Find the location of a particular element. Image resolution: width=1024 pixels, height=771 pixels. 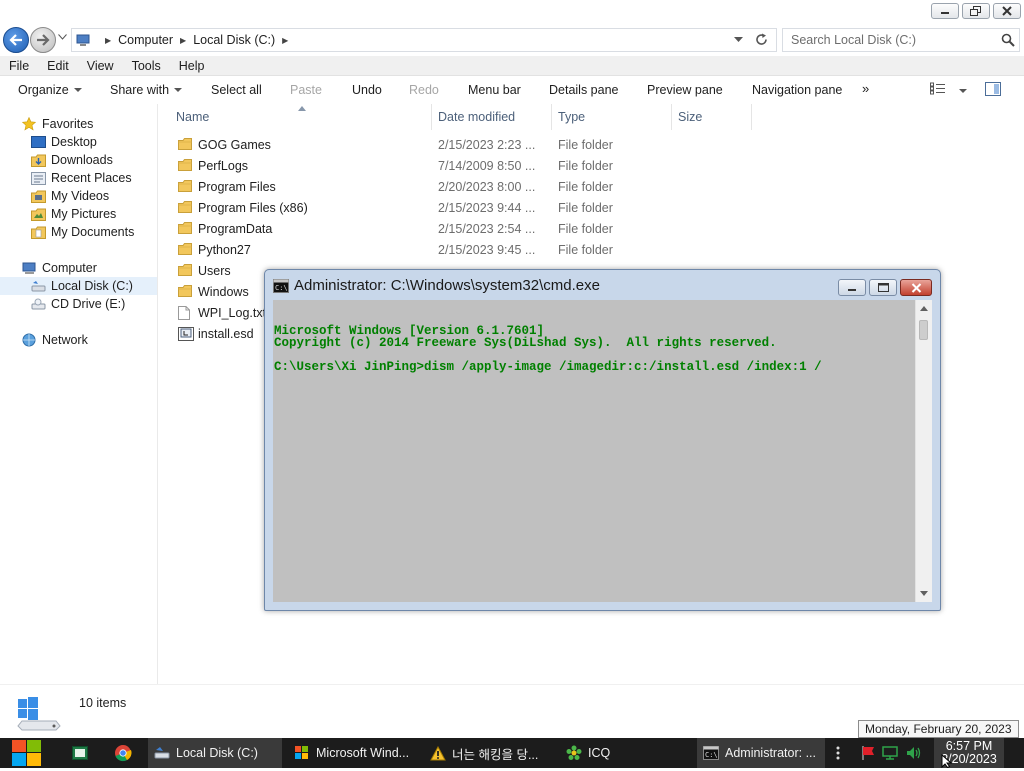

star-icon is located at coordinates (29, 124).